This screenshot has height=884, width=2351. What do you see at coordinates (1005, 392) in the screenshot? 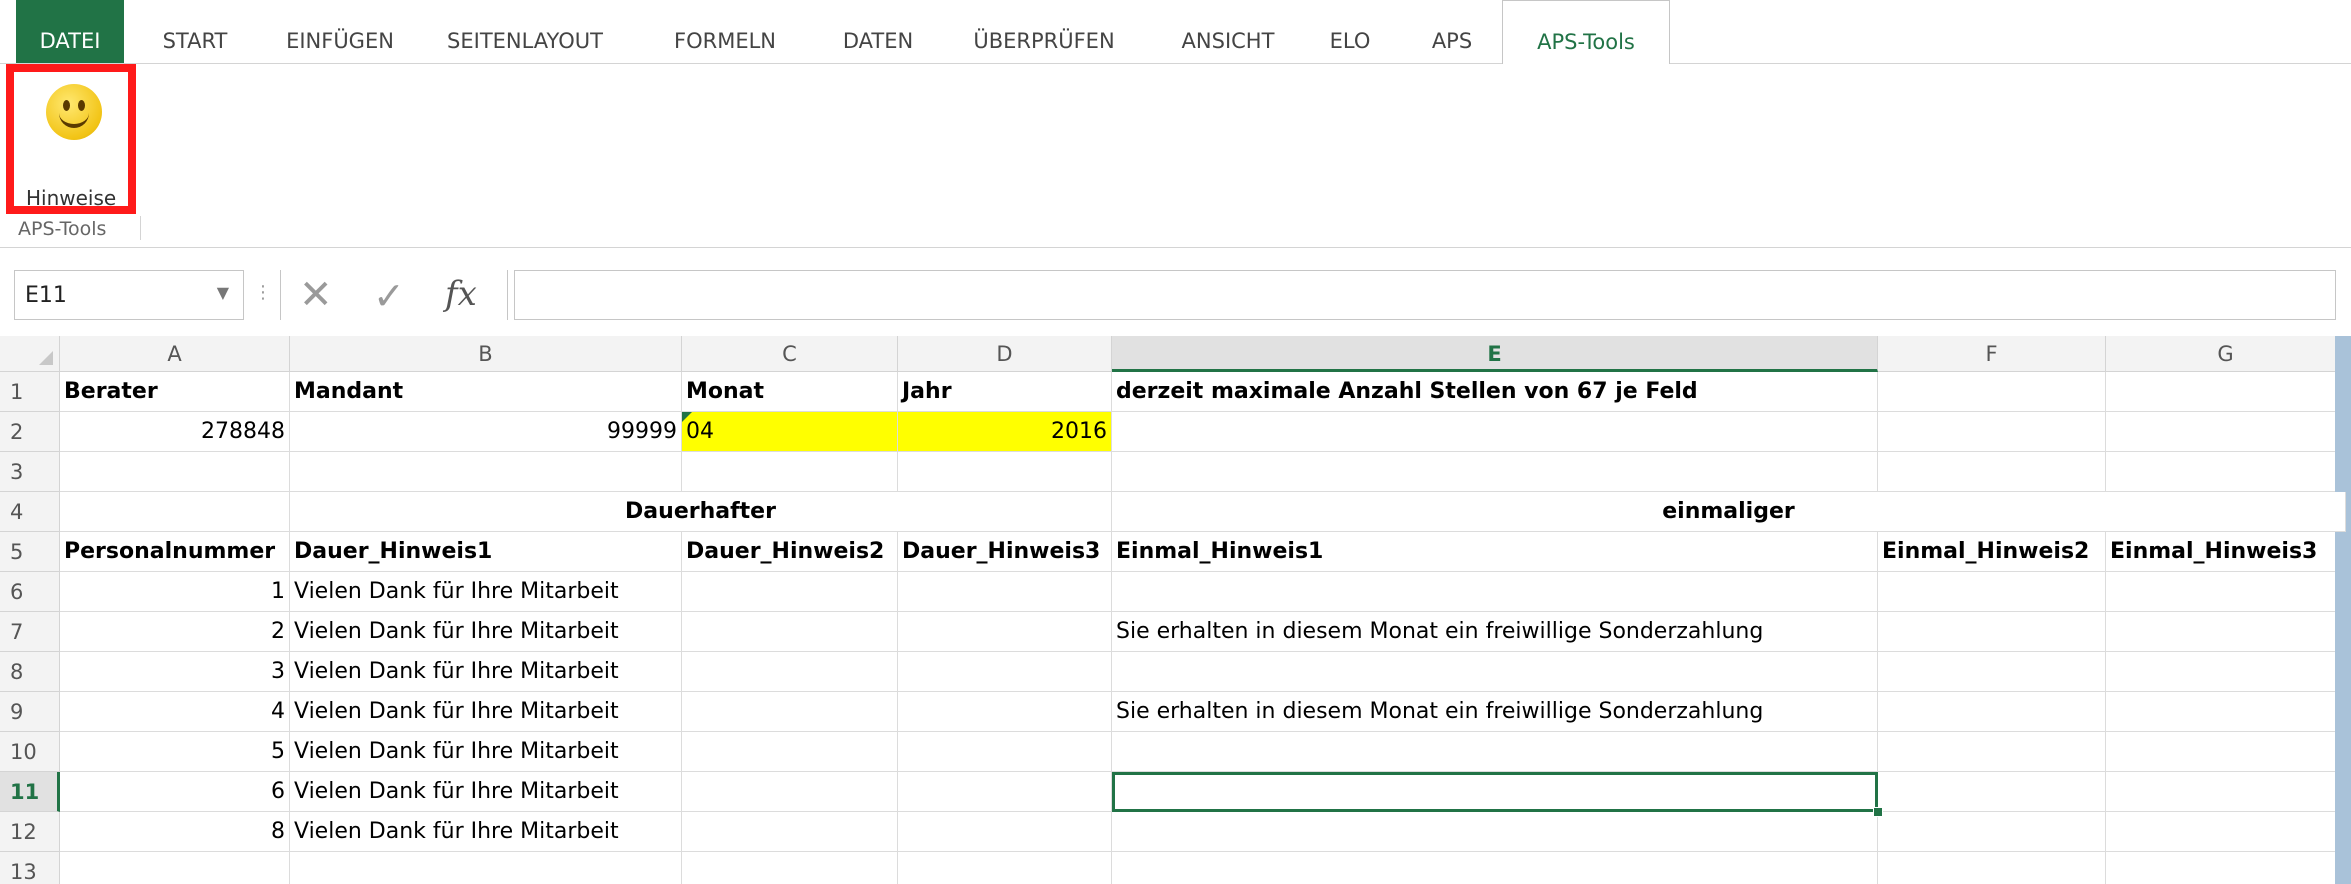
I see `cell-d1: Jahr` at bounding box center [1005, 392].